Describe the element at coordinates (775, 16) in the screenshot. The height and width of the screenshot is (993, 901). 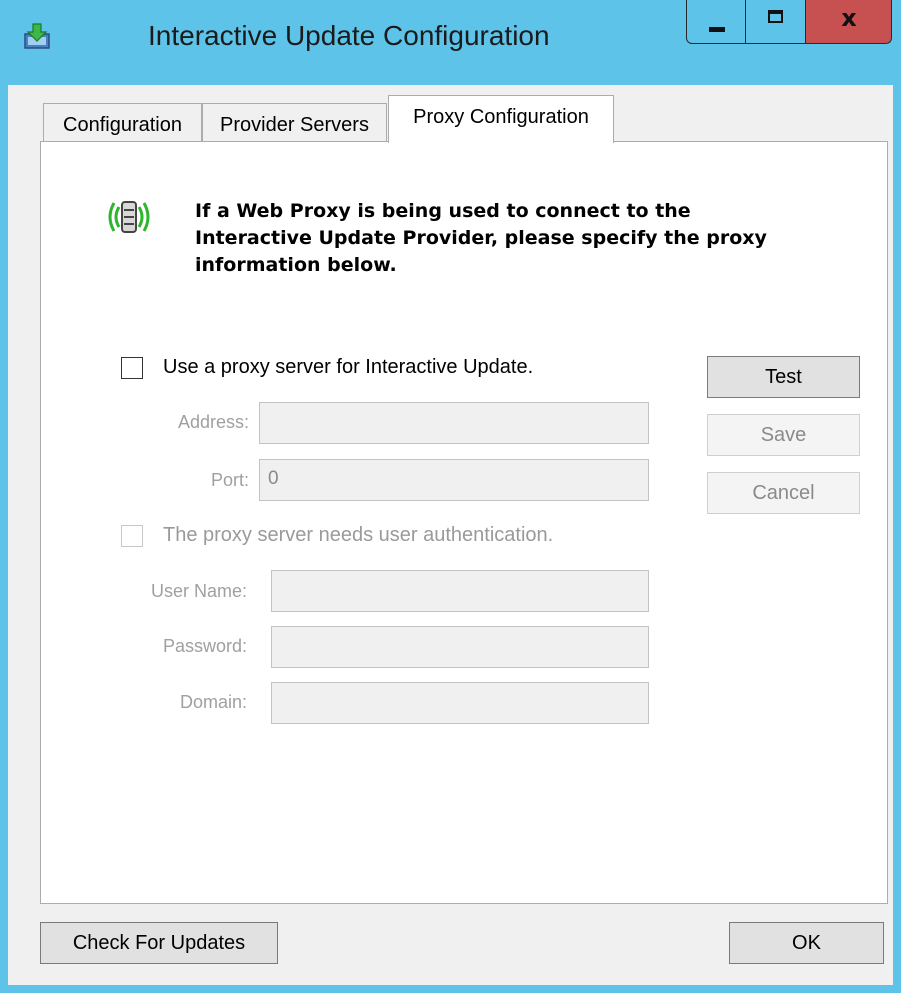
I see `maximize-icon` at that location.